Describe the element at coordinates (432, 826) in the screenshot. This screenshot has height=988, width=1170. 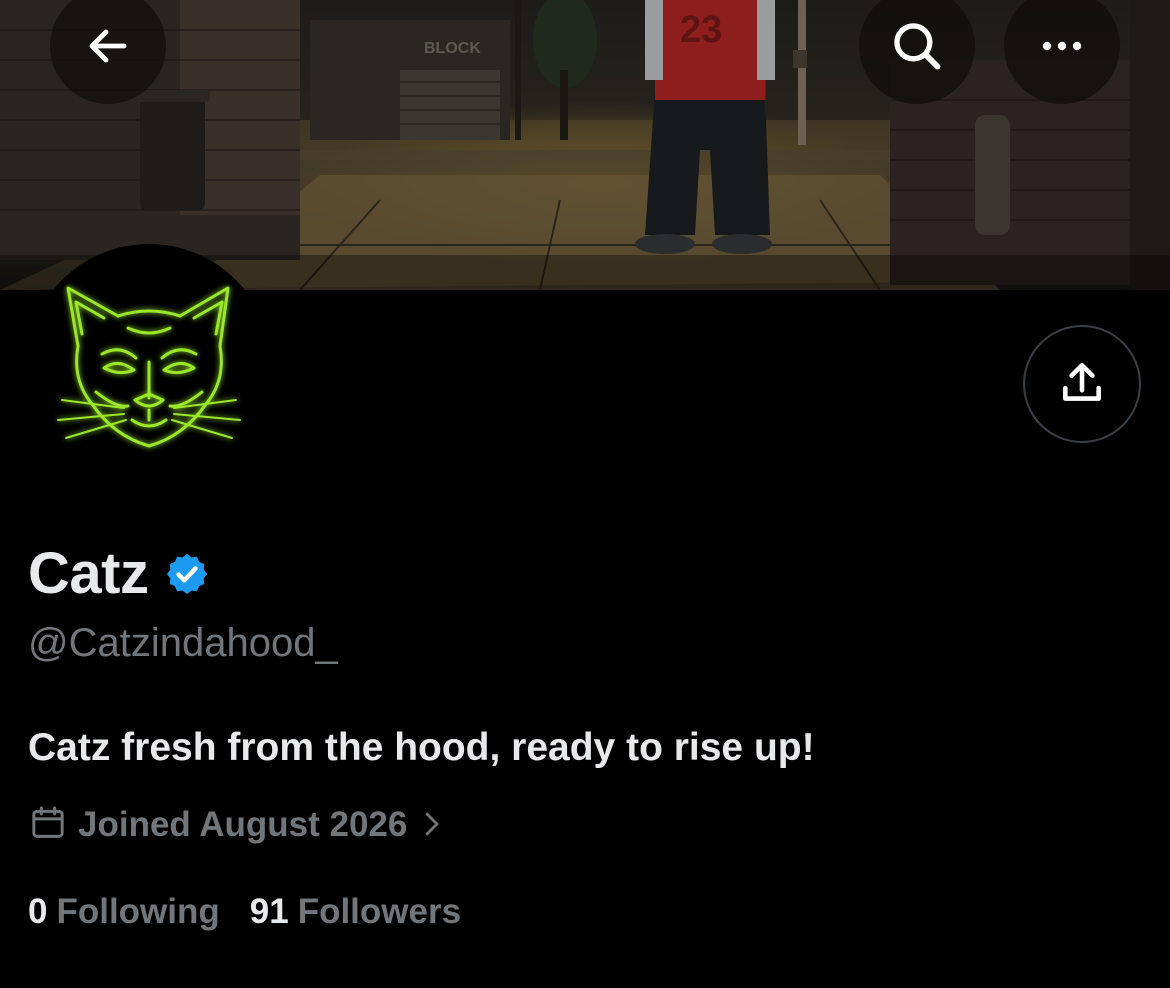
I see `chevron-right-icon` at that location.